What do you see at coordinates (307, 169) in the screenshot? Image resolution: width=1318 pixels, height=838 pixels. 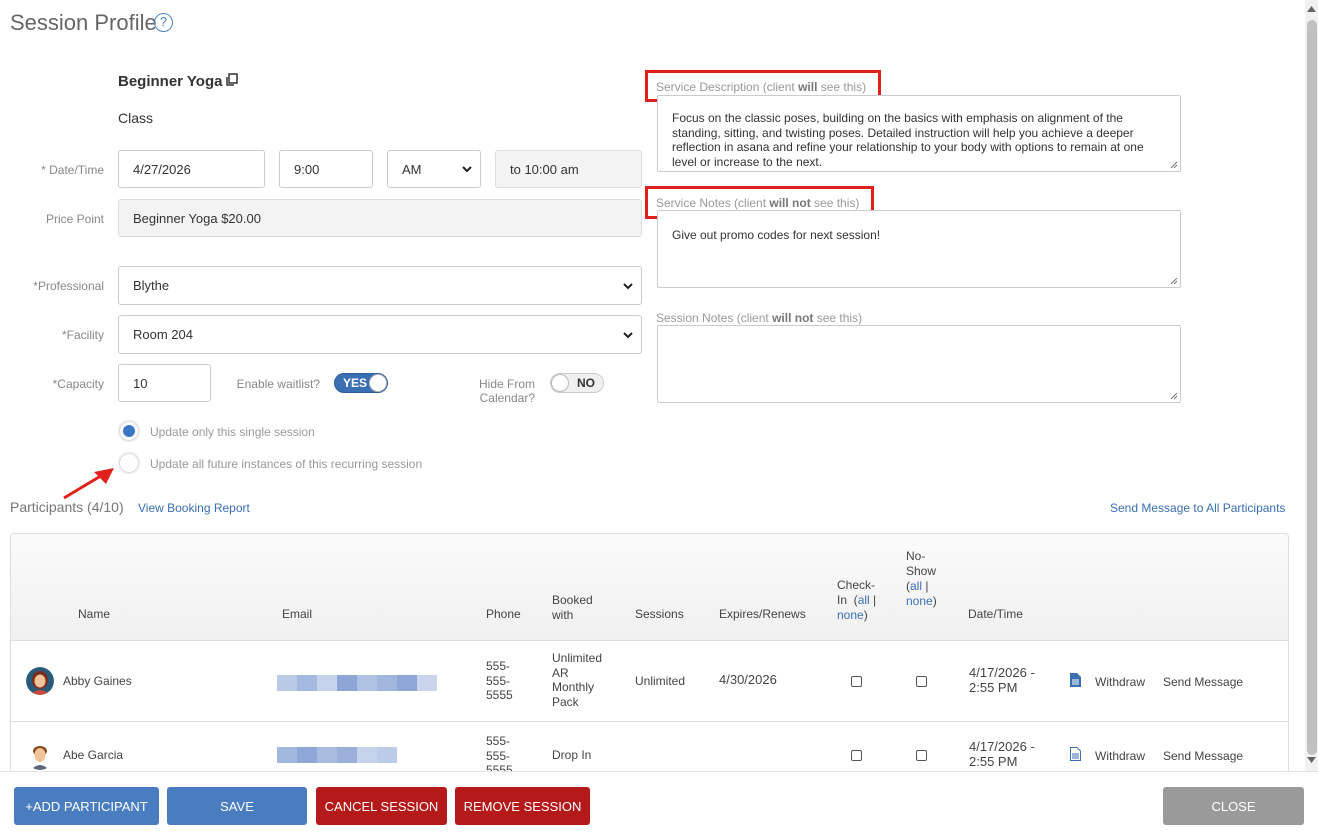 I see `time-value: 9:00` at bounding box center [307, 169].